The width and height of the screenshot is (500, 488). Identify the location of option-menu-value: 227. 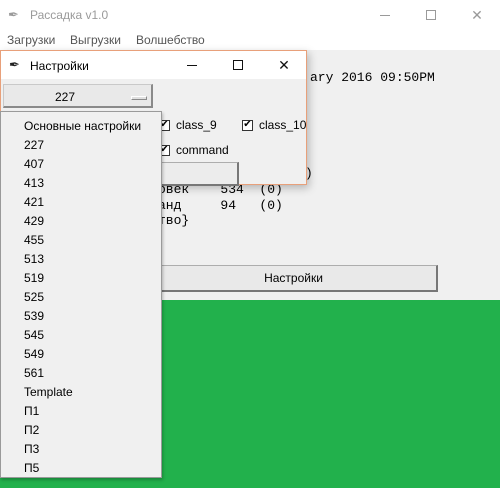
(65, 97).